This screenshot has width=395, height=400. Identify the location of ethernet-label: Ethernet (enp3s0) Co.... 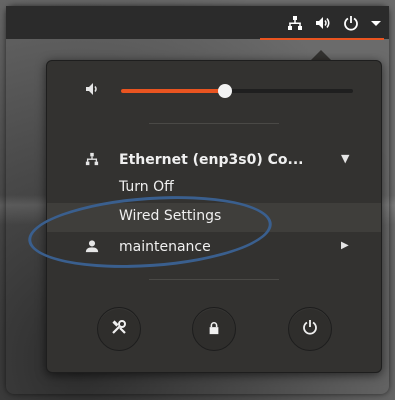
(211, 160).